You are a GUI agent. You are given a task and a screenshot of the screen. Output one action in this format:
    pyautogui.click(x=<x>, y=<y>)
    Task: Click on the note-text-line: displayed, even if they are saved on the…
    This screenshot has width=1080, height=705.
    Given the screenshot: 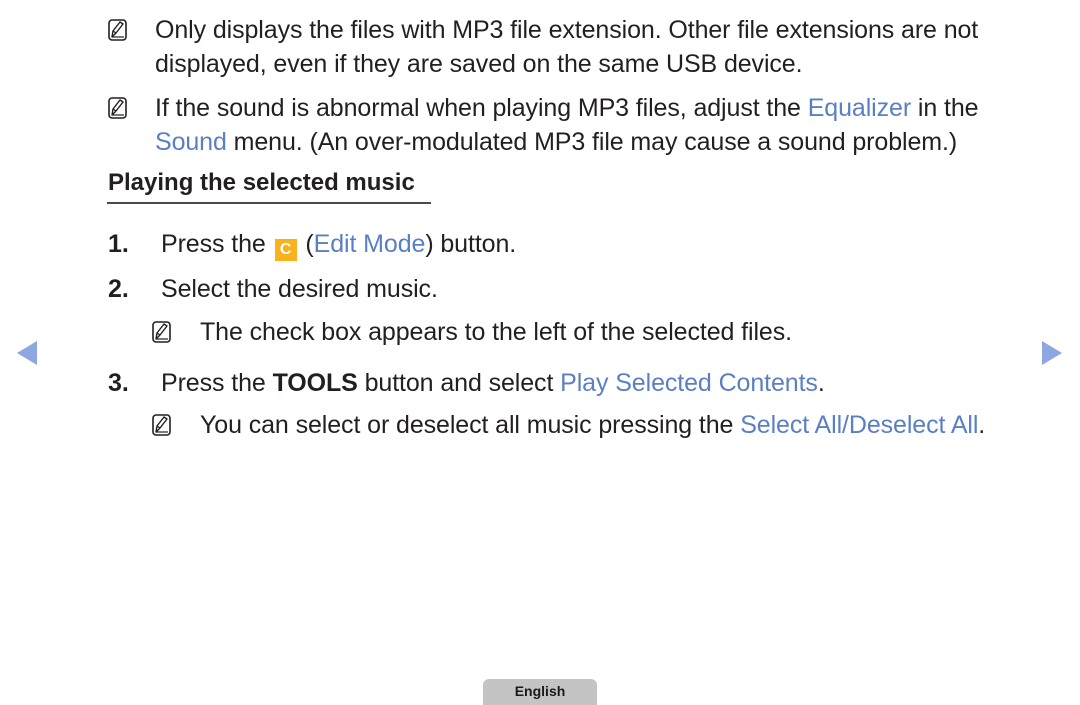 What is the action you would take?
    pyautogui.click(x=479, y=64)
    